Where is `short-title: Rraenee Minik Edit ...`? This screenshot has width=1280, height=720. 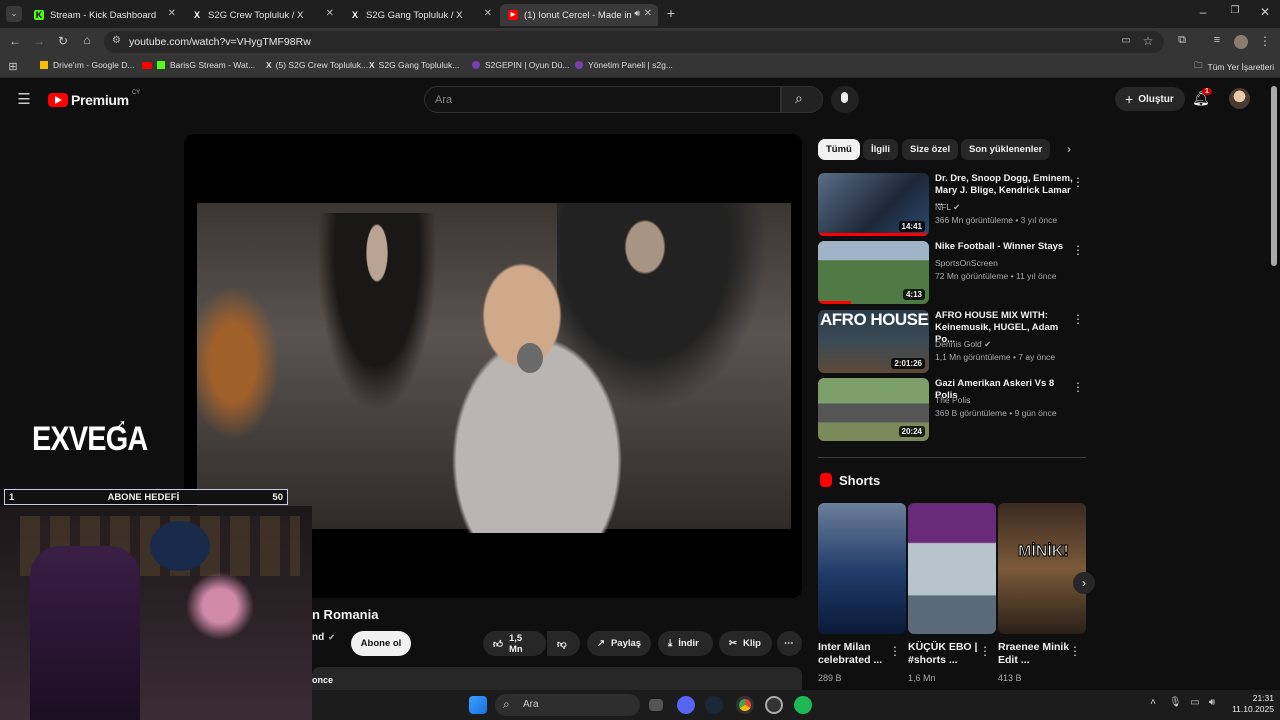 short-title: Rraenee Minik Edit ... is located at coordinates (1034, 654).